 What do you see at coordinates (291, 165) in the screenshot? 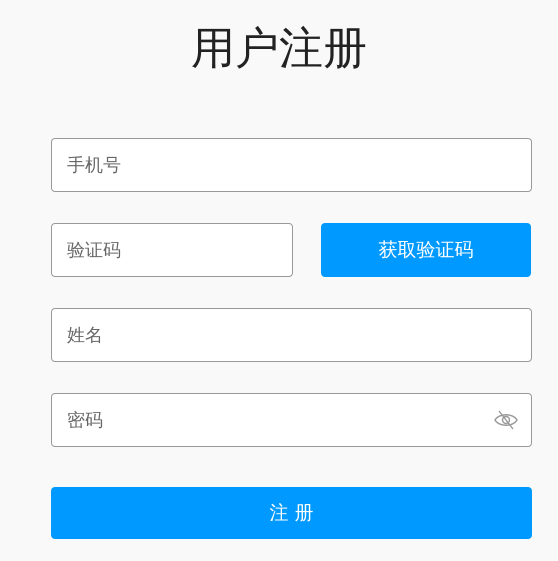
I see `input-field: 手机号` at bounding box center [291, 165].